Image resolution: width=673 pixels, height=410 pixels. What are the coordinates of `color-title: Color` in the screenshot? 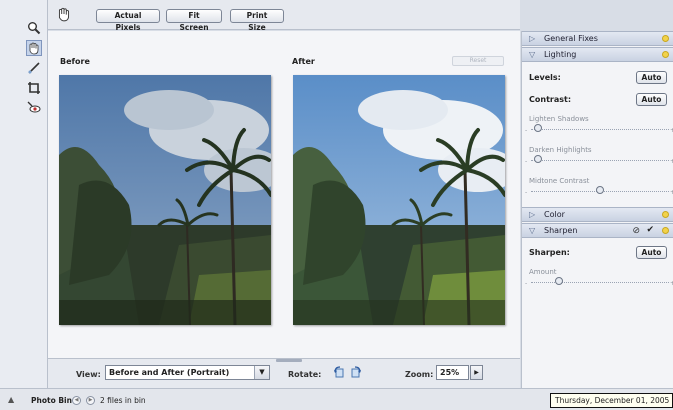 It's located at (554, 214).